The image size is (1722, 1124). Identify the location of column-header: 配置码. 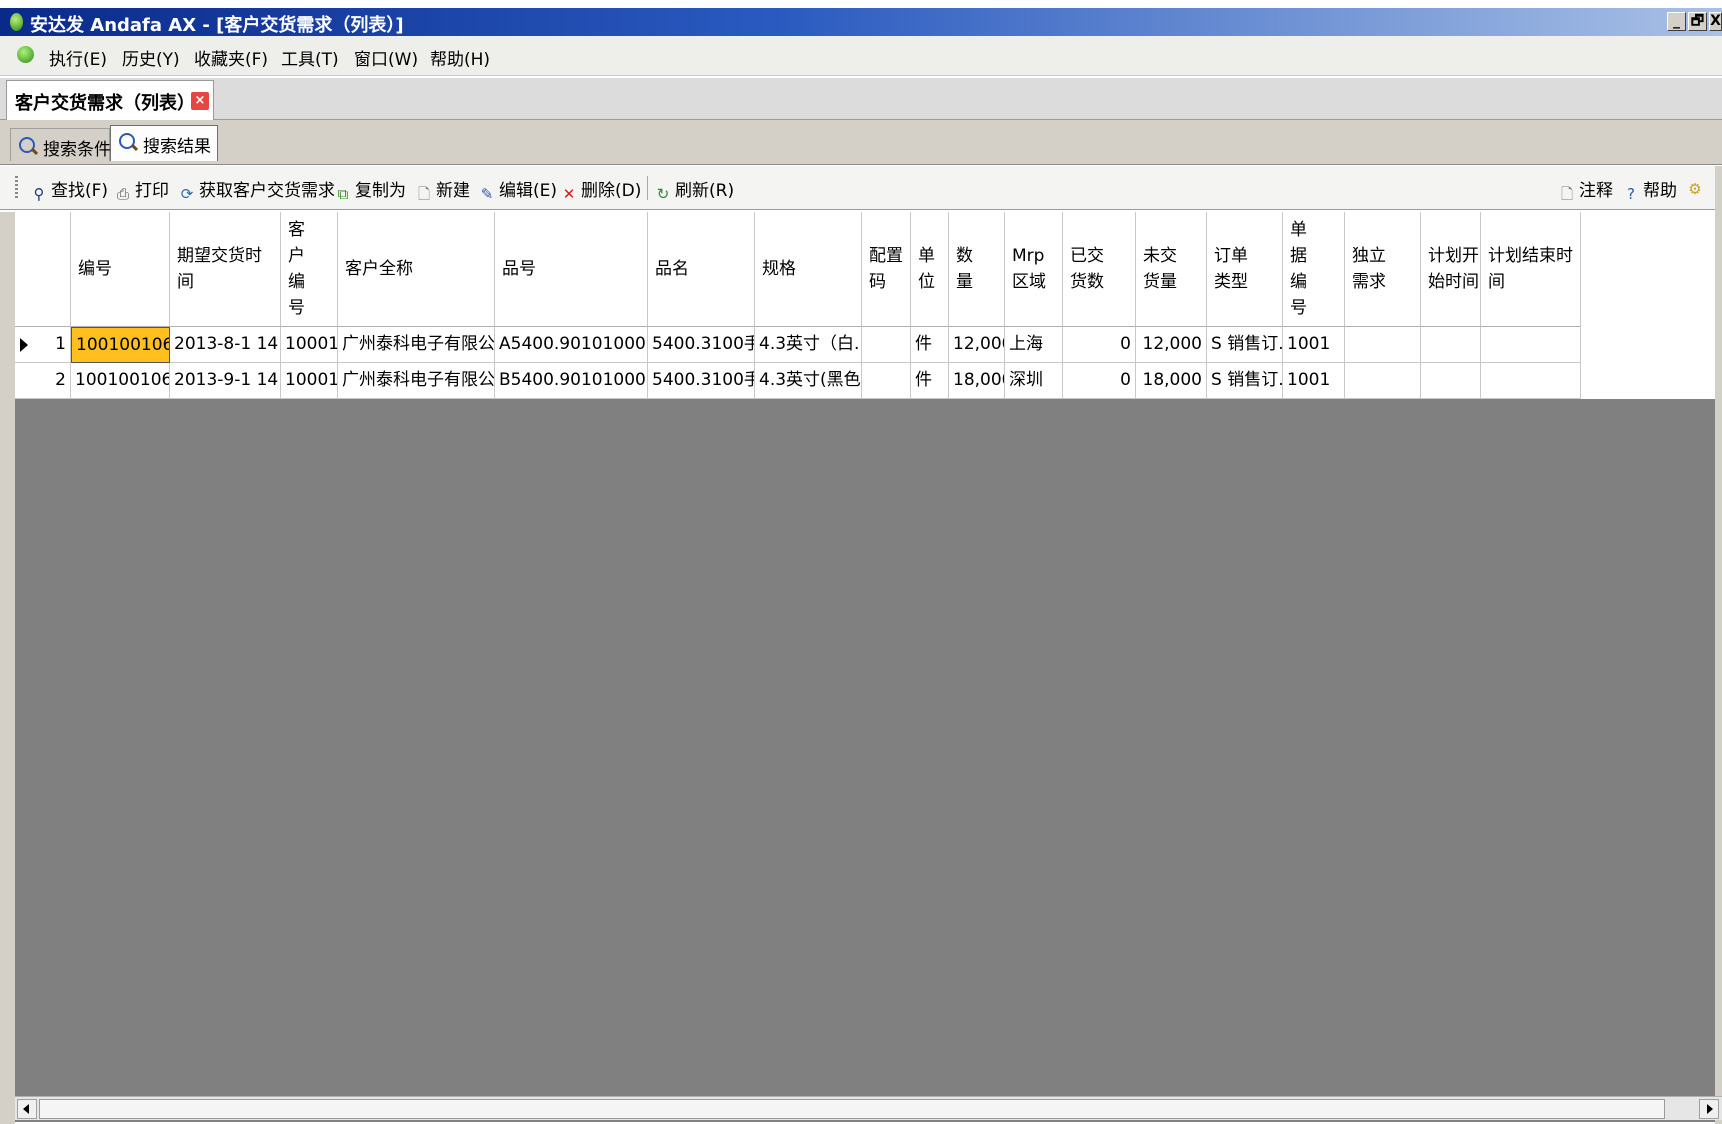
(886, 269).